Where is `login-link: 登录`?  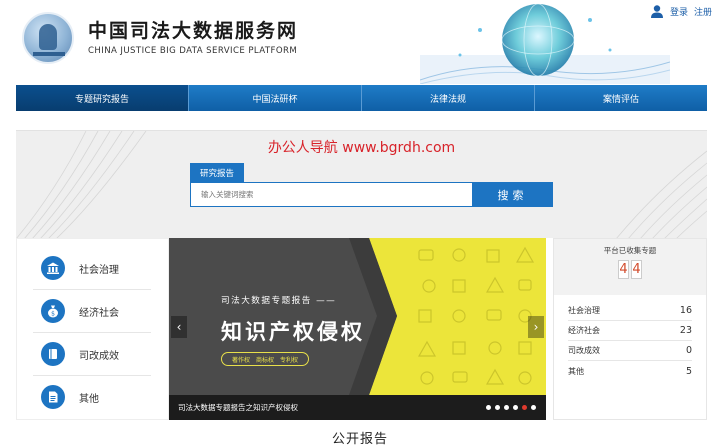
login-link: 登录 is located at coordinates (679, 11).